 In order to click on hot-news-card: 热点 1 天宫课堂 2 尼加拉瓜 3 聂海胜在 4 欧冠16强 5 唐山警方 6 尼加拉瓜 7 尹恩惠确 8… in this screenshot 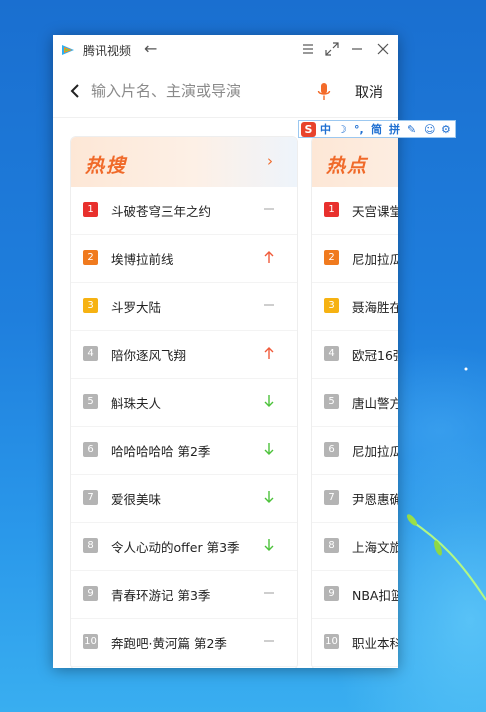, I will do `click(354, 402)`.